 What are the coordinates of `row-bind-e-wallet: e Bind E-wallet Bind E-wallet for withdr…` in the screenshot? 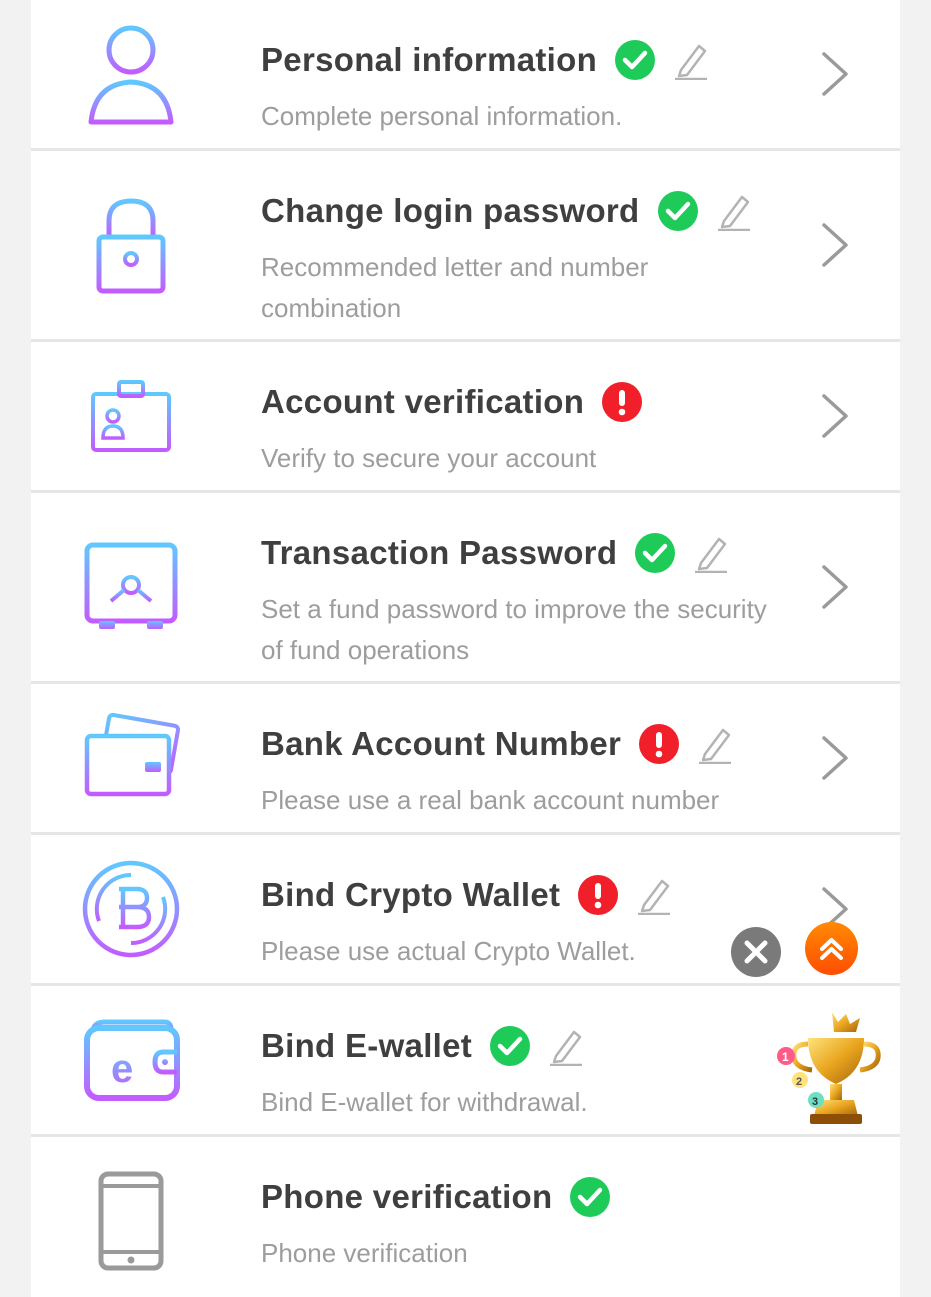 It's located at (465, 1061).